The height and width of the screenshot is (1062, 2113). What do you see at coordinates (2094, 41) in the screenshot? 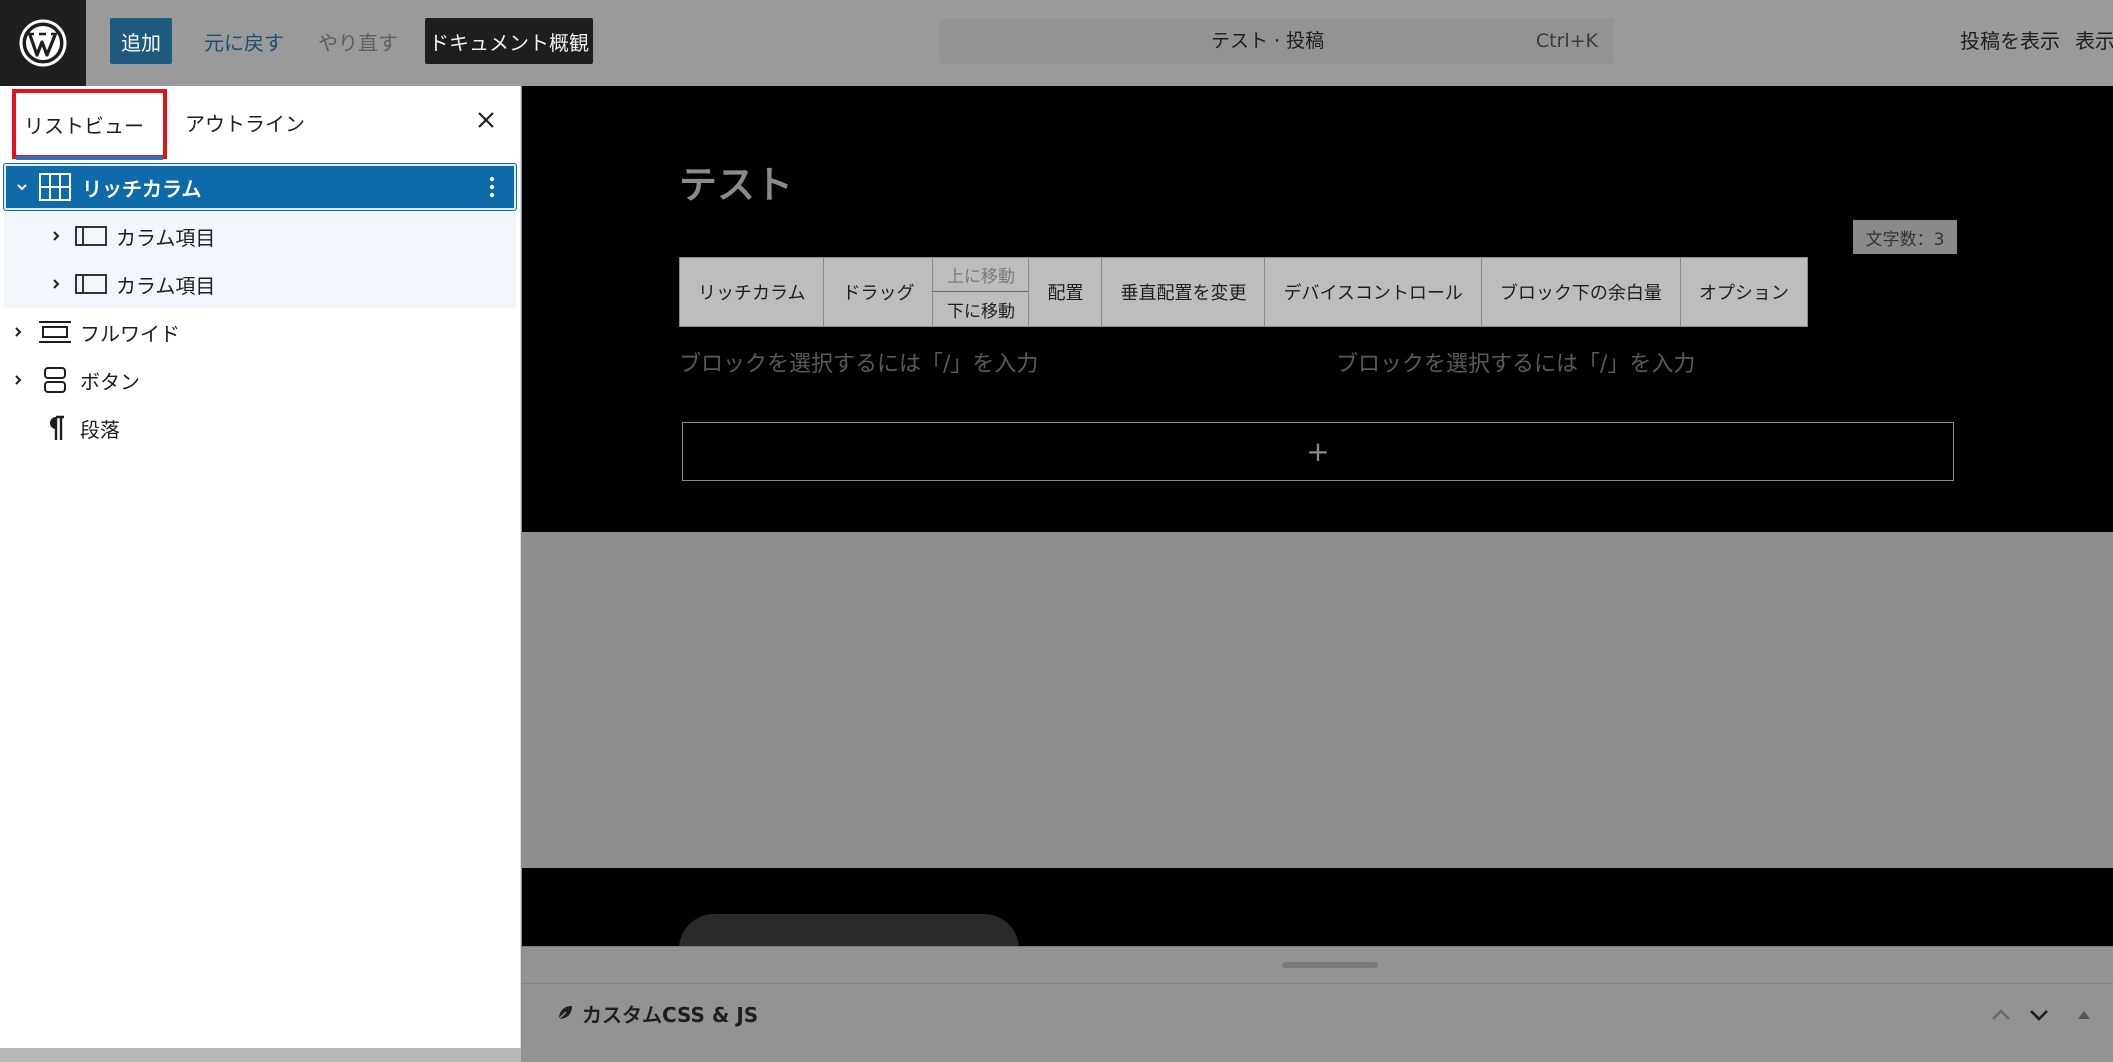
I see `view-button: 表示` at bounding box center [2094, 41].